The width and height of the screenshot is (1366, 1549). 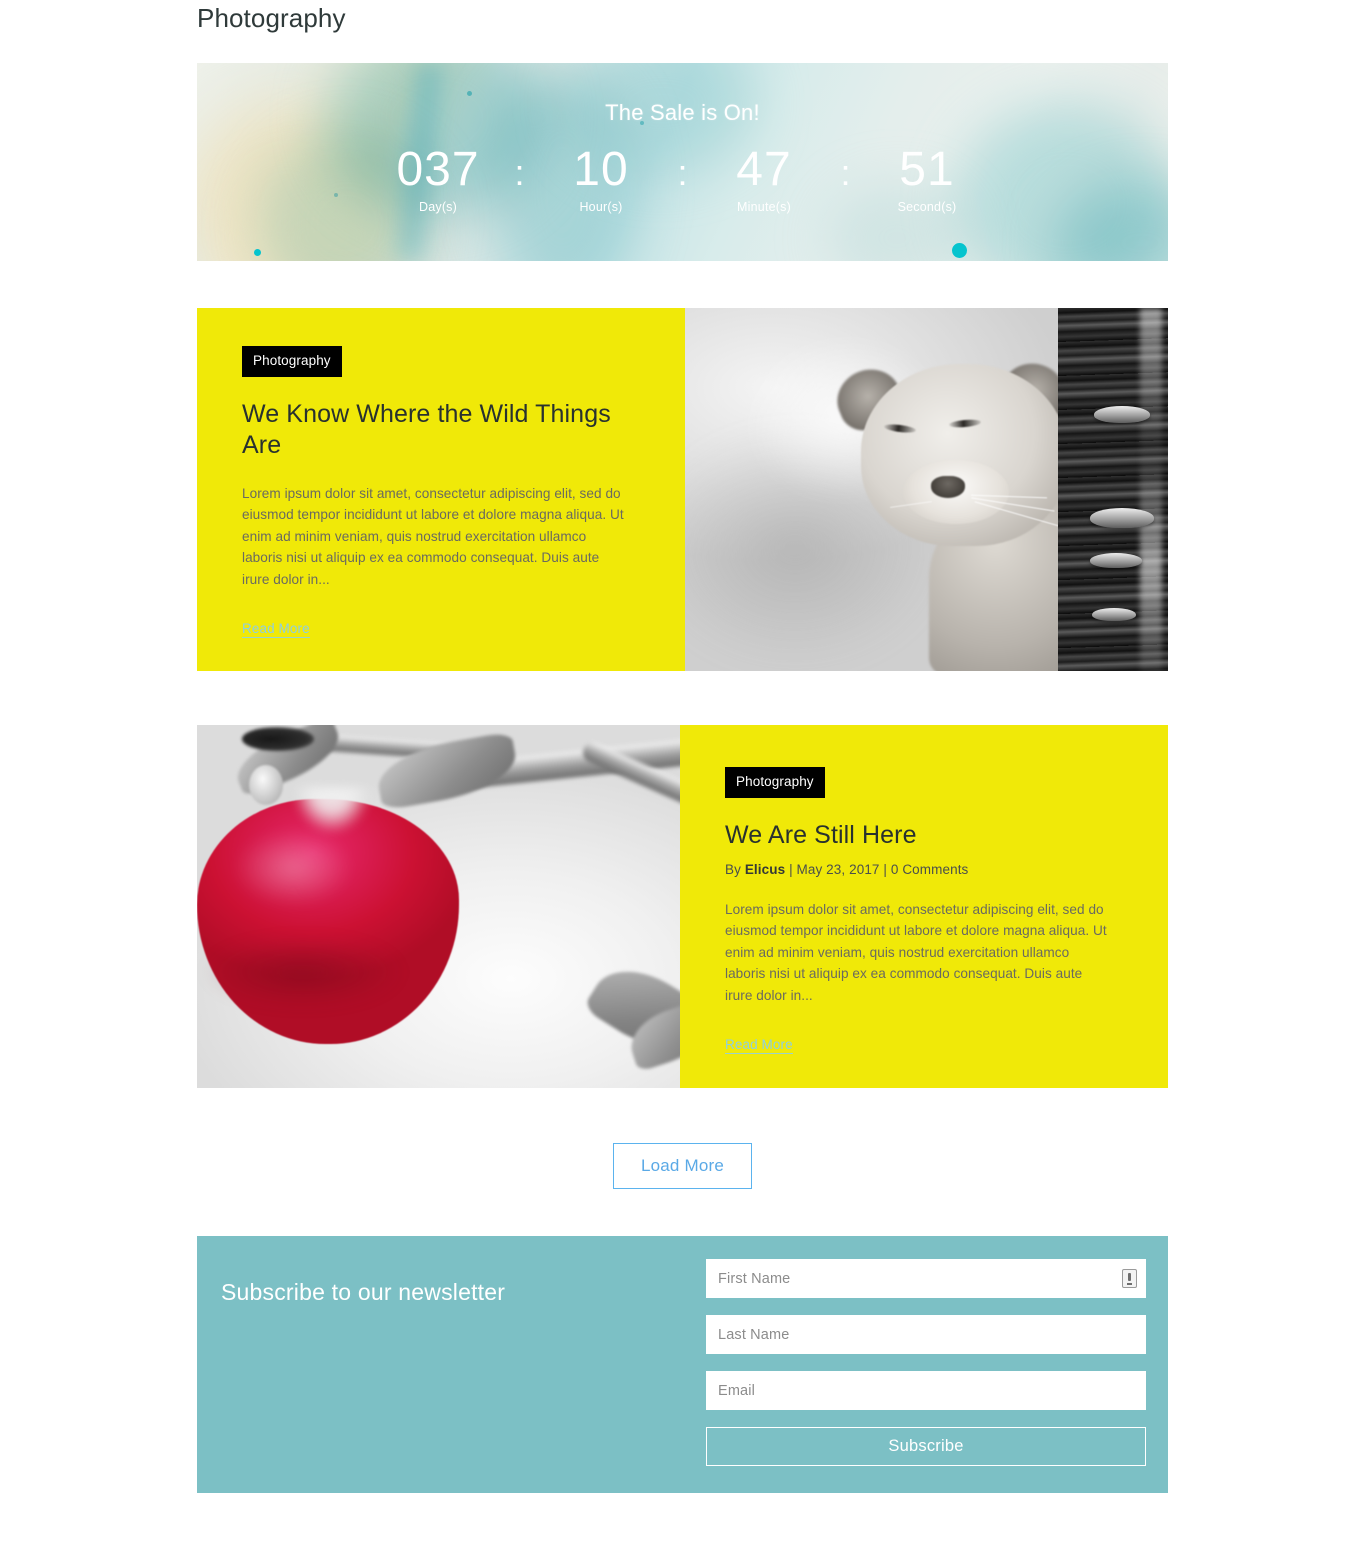 What do you see at coordinates (1129, 1278) in the screenshot?
I see `autofill-contact-icon` at bounding box center [1129, 1278].